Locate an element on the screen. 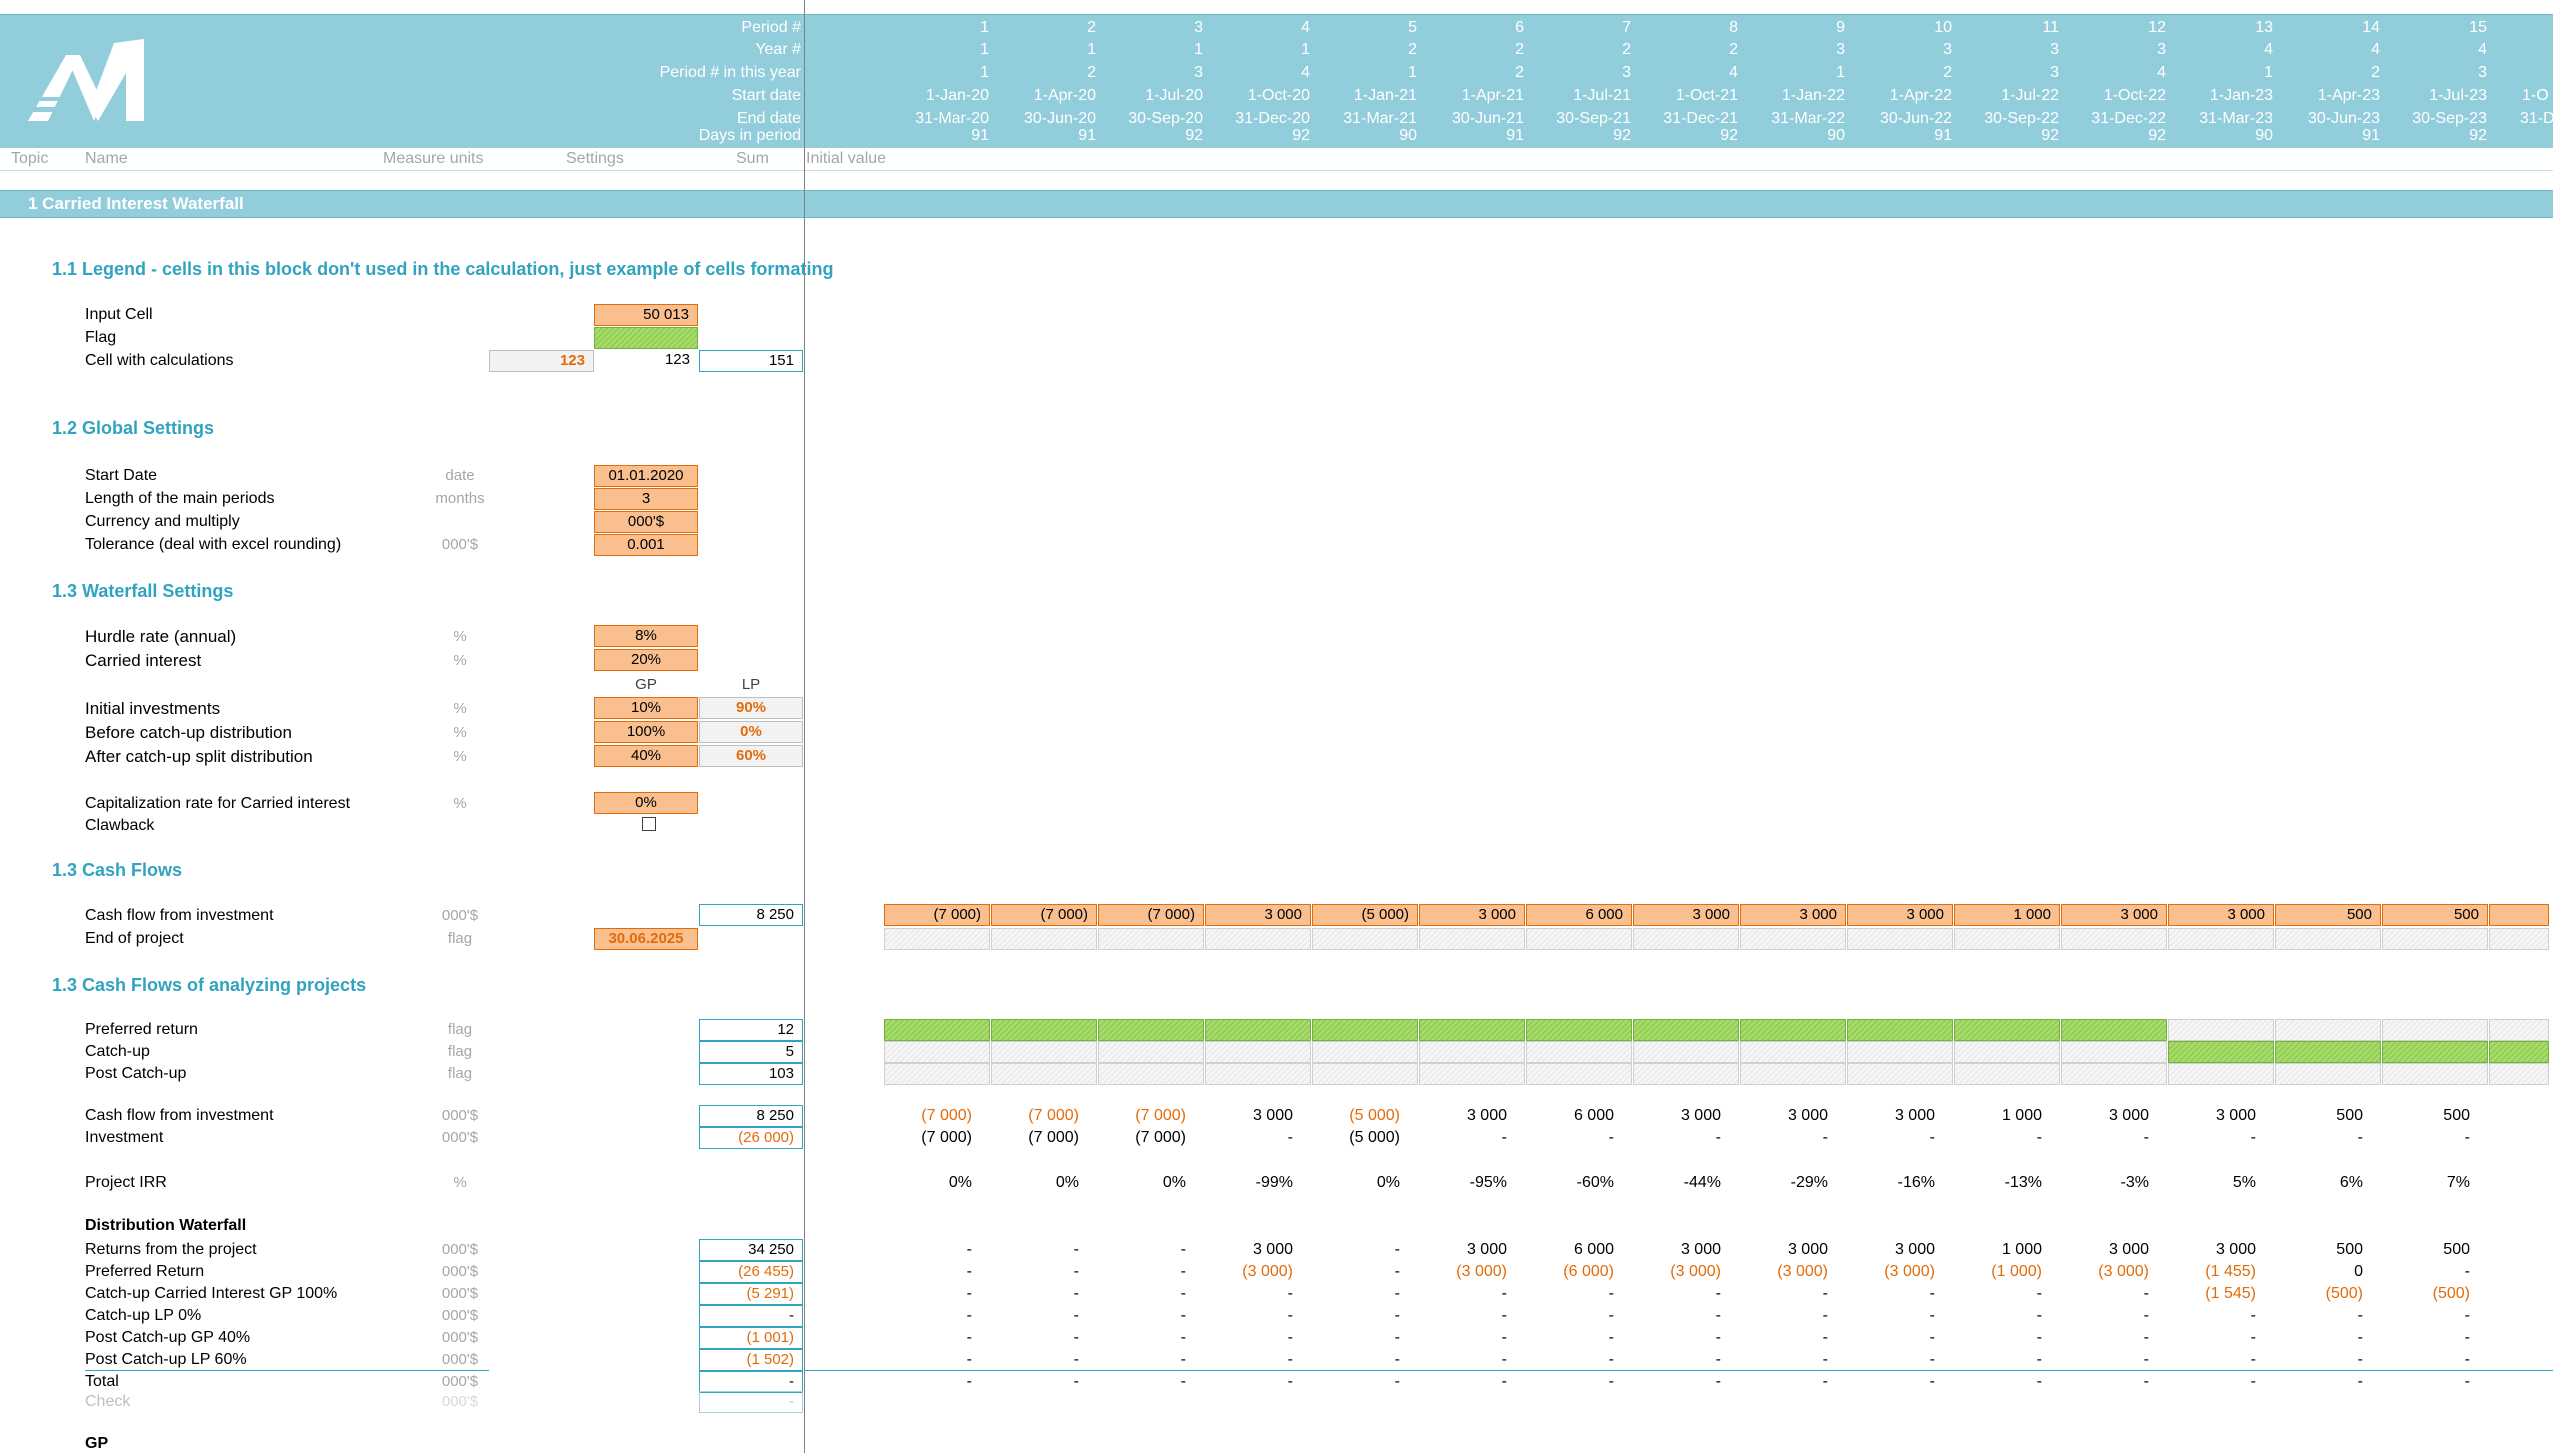 This screenshot has width=2553, height=1453. cf-input-cell: 6 000 is located at coordinates (1579, 915).